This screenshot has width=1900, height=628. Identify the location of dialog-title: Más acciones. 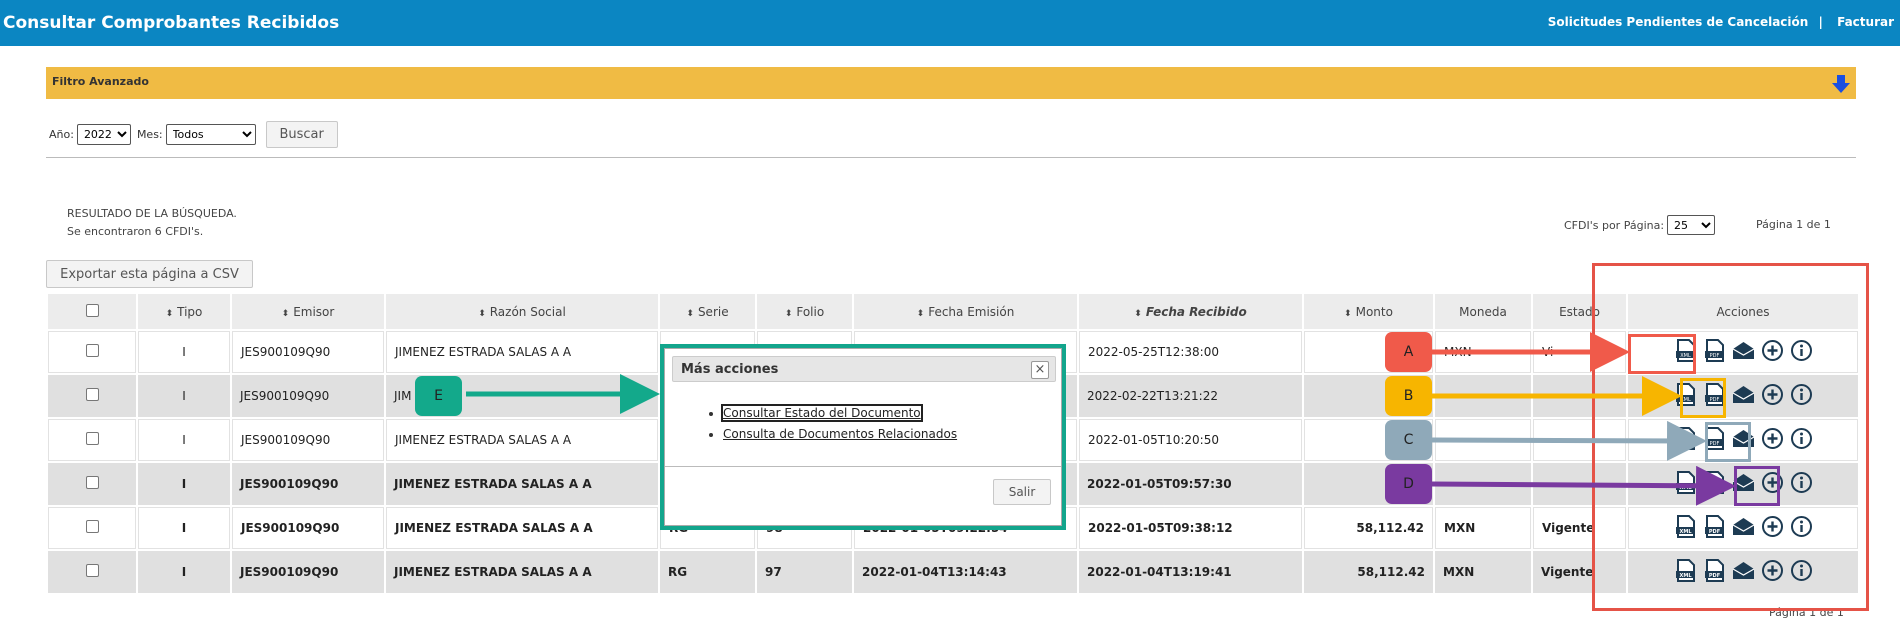
(730, 369).